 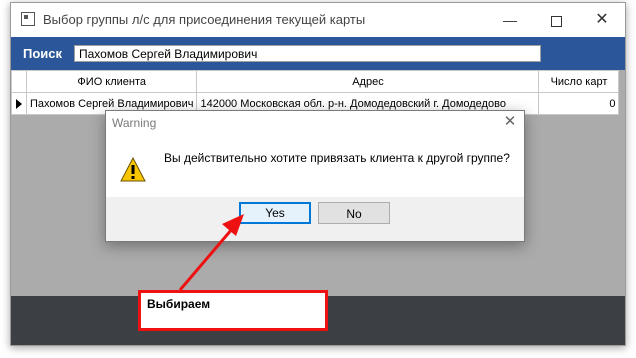 I want to click on maximize-icon, so click(x=556, y=21).